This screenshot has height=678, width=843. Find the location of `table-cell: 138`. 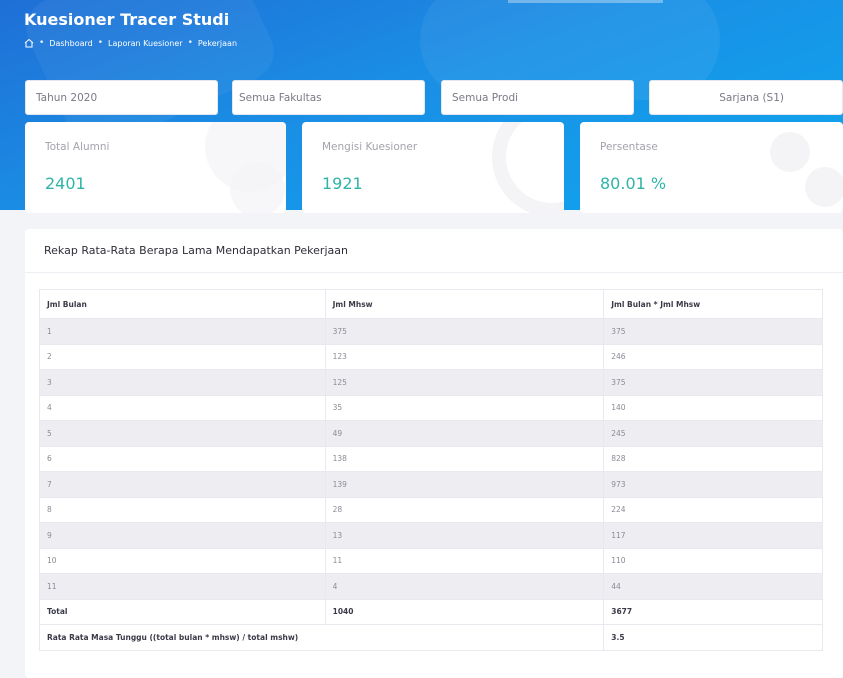

table-cell: 138 is located at coordinates (464, 458).